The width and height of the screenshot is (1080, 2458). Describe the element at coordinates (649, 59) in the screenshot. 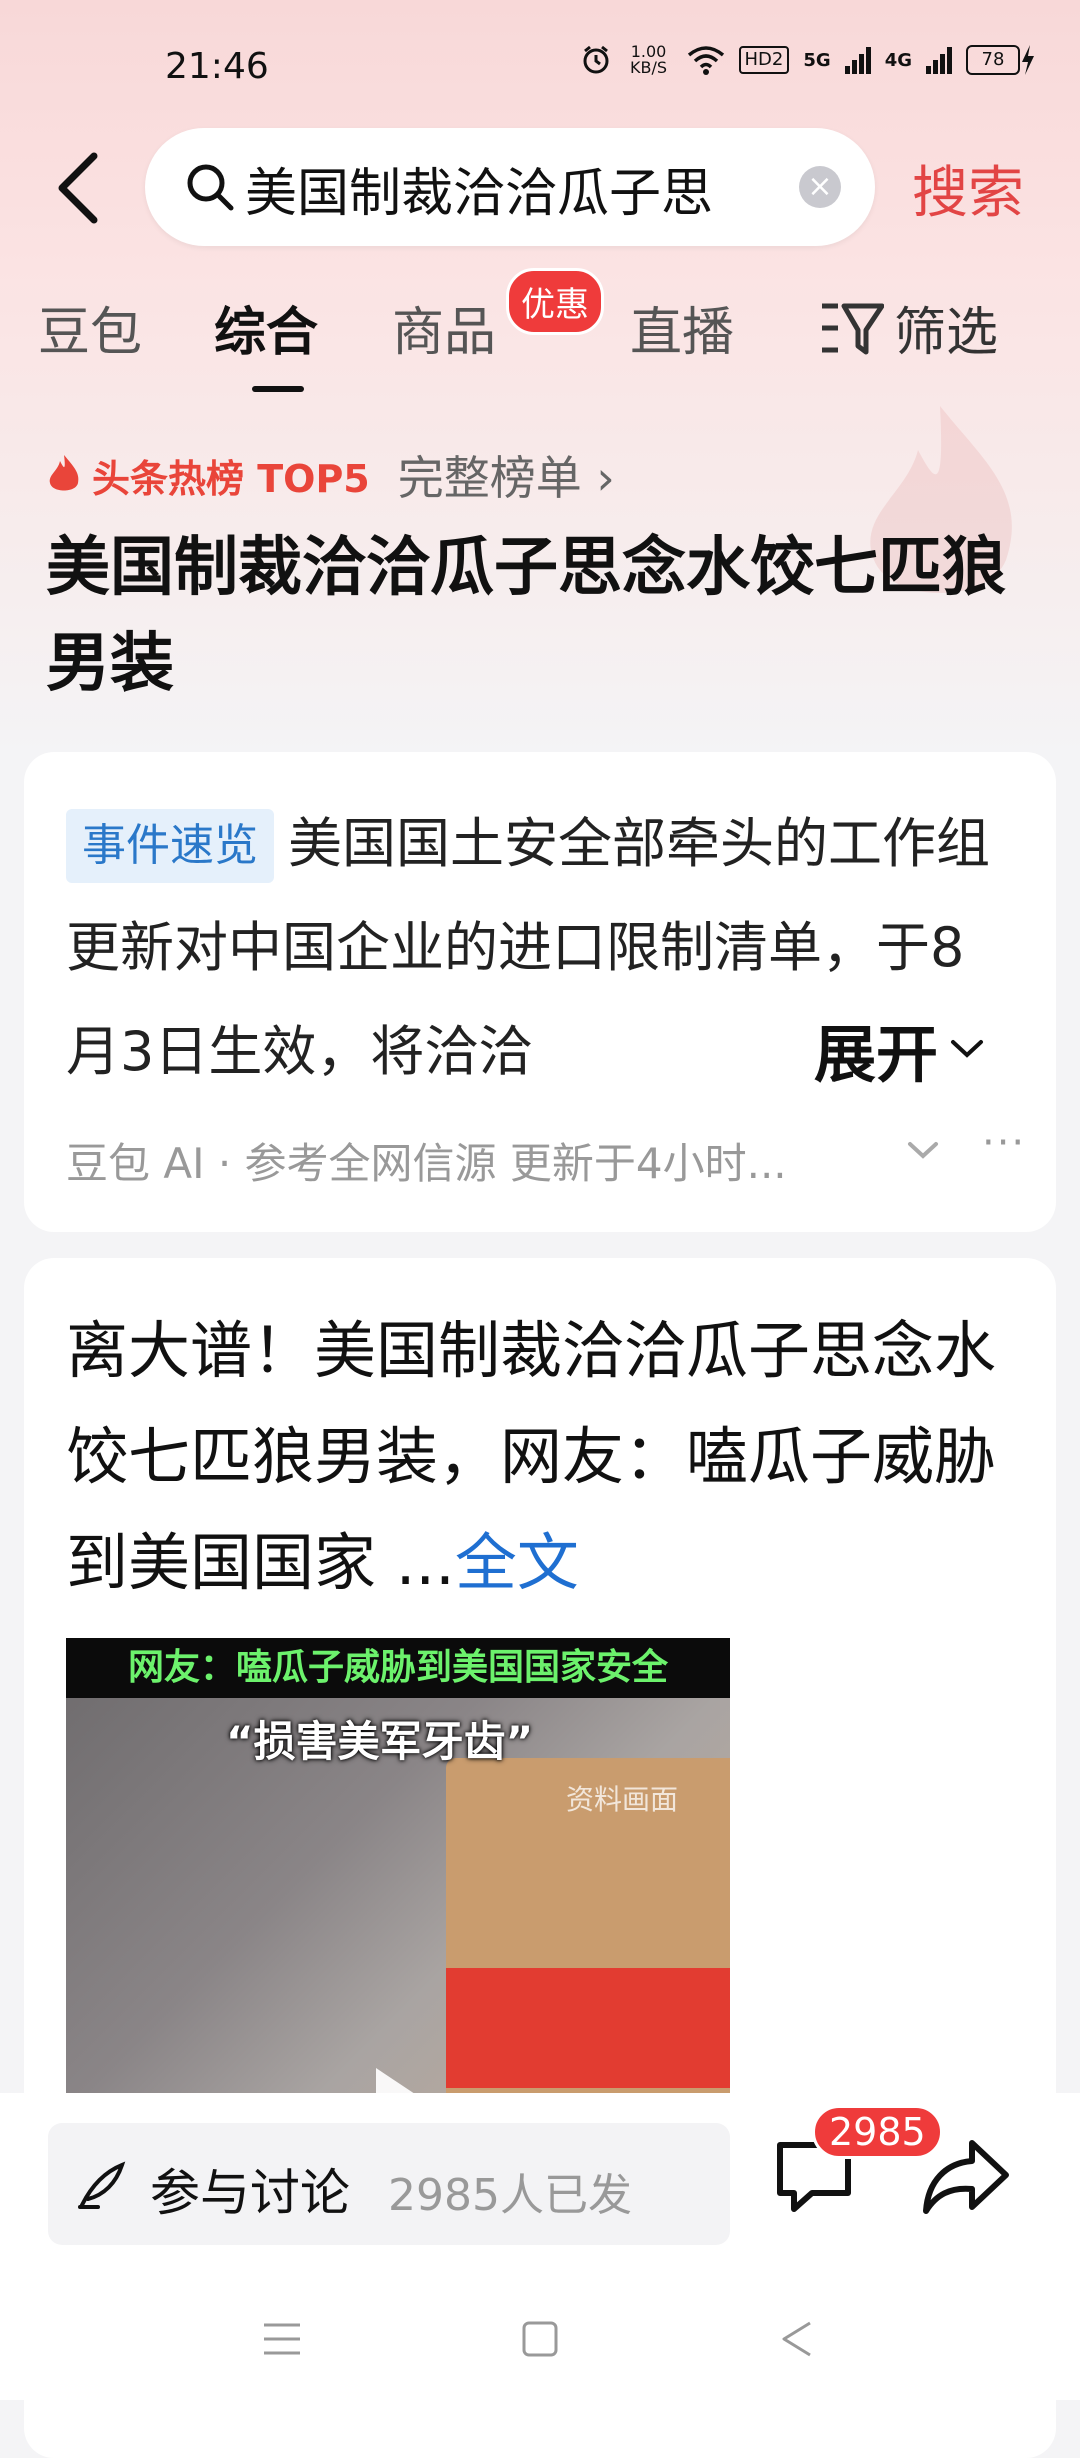

I see `net-speed: 1.00 KB/S` at that location.